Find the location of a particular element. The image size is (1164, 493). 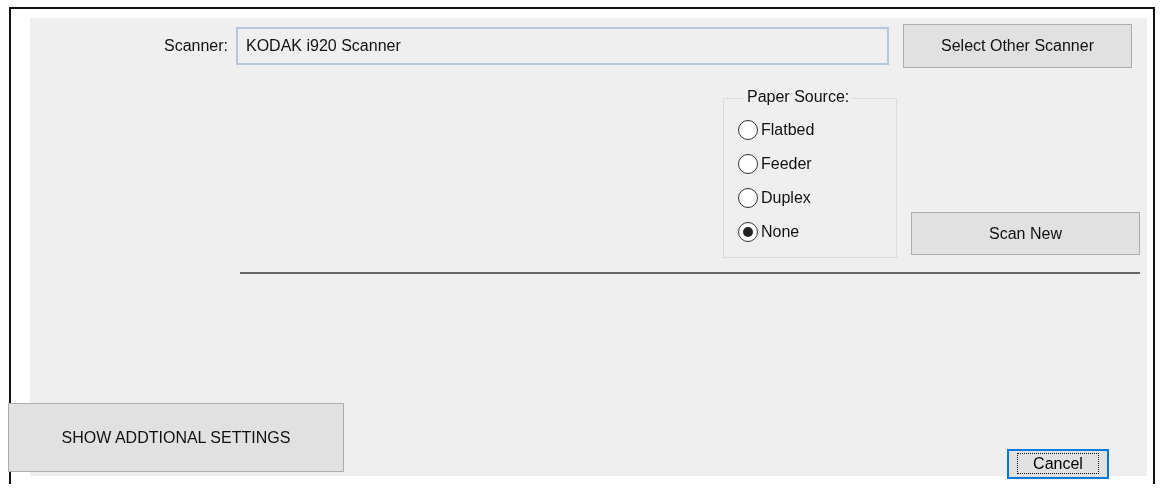

scanner-label: Scanner: is located at coordinates (195, 46).